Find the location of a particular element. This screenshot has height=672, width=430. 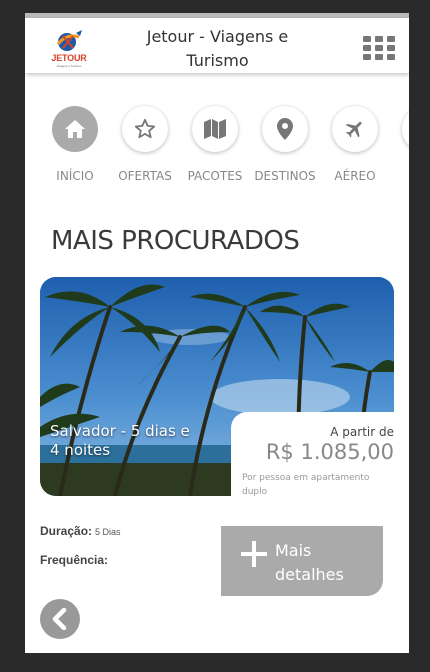

category-label: INÍCIO is located at coordinates (75, 176).